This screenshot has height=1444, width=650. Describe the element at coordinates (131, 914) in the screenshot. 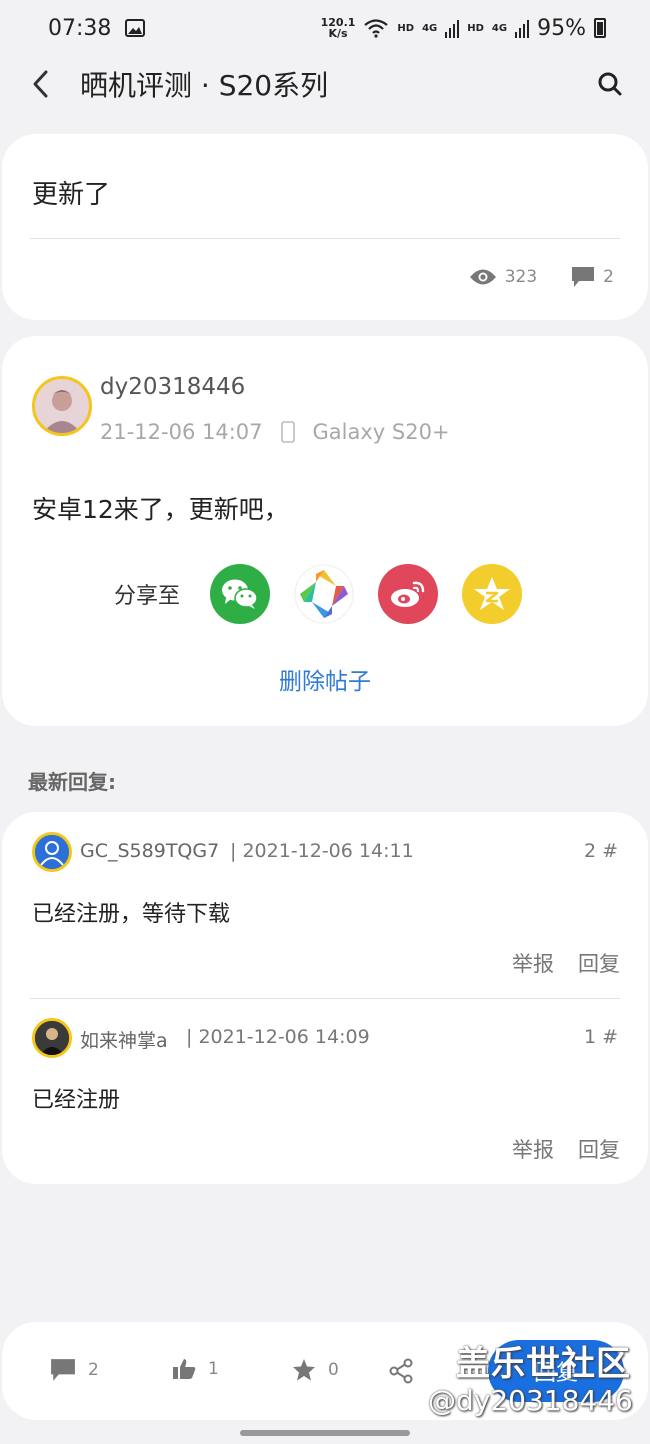

I see `reply-text: 已经注册，等待下载` at that location.